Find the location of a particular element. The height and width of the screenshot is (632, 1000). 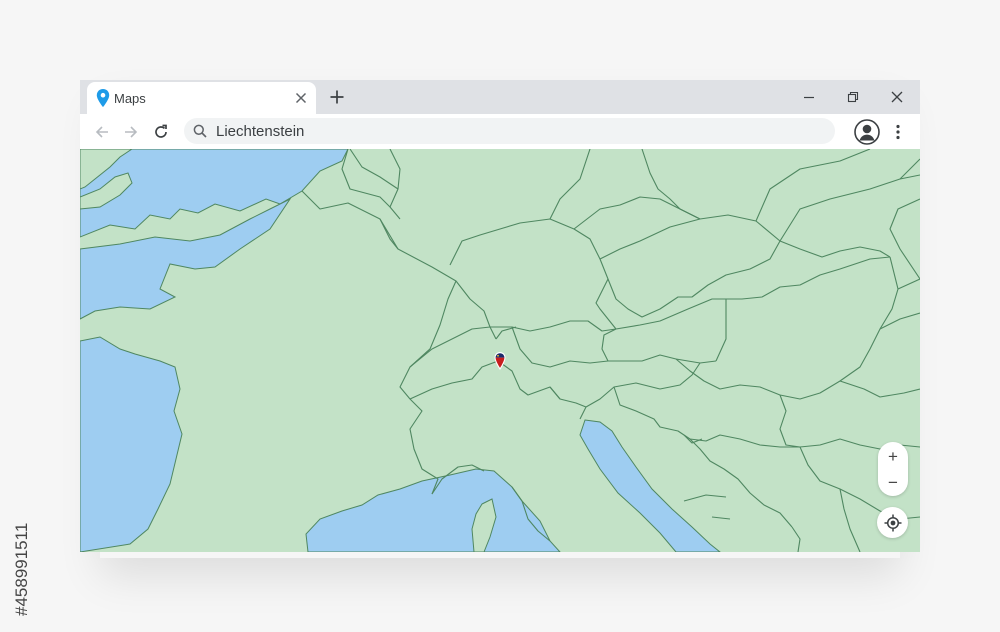

more-vertical-icon is located at coordinates (898, 132).